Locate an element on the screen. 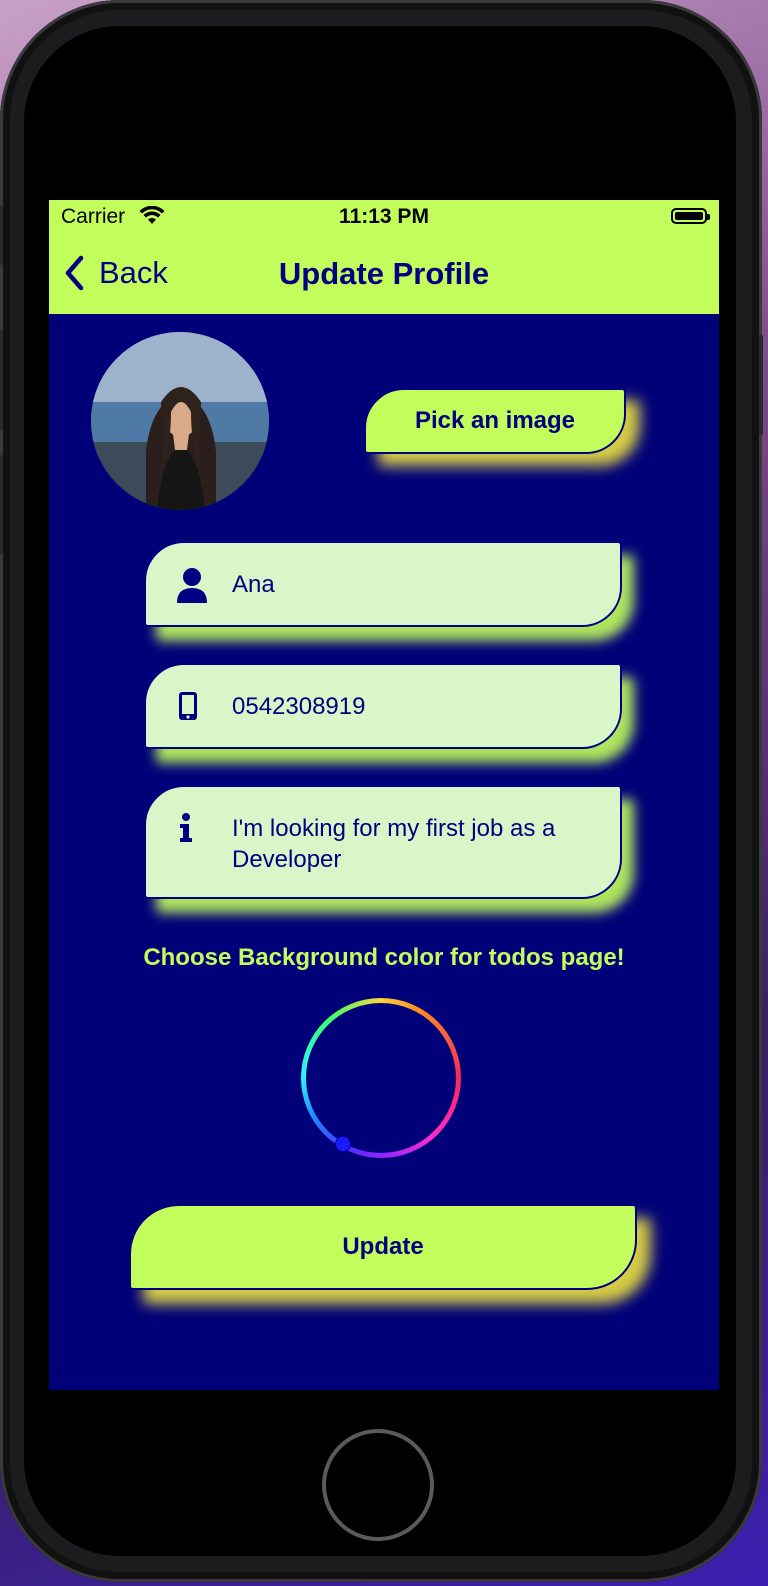 The image size is (768, 1586). volume-up-button is located at coordinates (1, 380).